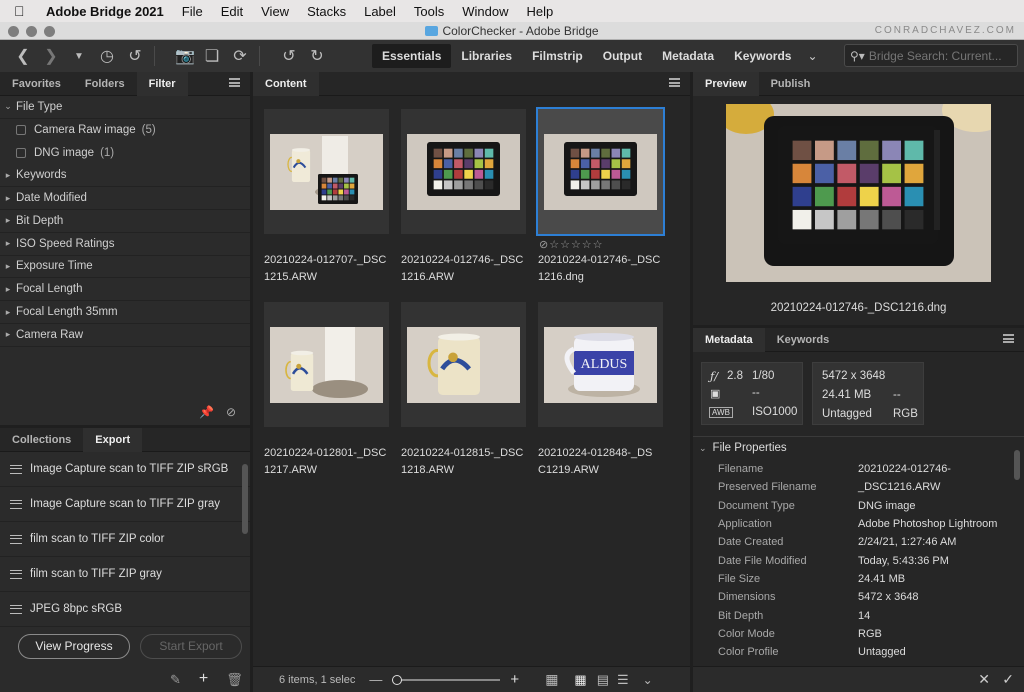  Describe the element at coordinates (603, 462) in the screenshot. I see `thumbnail-filename: 20210224-012848-_DS C1219.ARW` at that location.